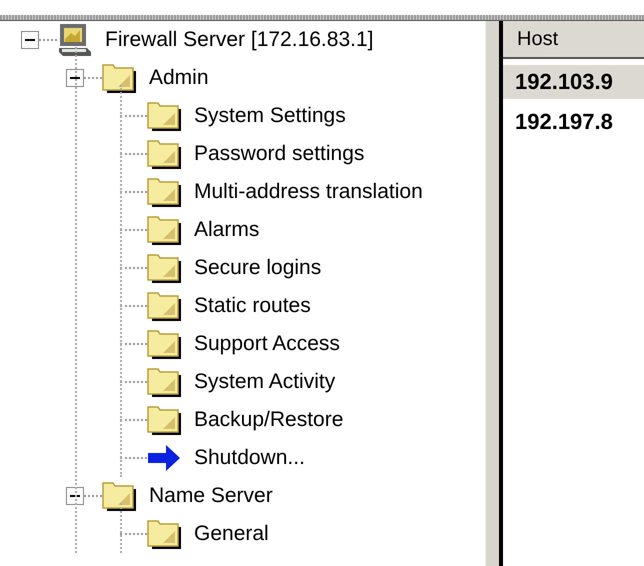 The width and height of the screenshot is (644, 566). What do you see at coordinates (279, 154) in the screenshot?
I see `tree-item: Password settings` at bounding box center [279, 154].